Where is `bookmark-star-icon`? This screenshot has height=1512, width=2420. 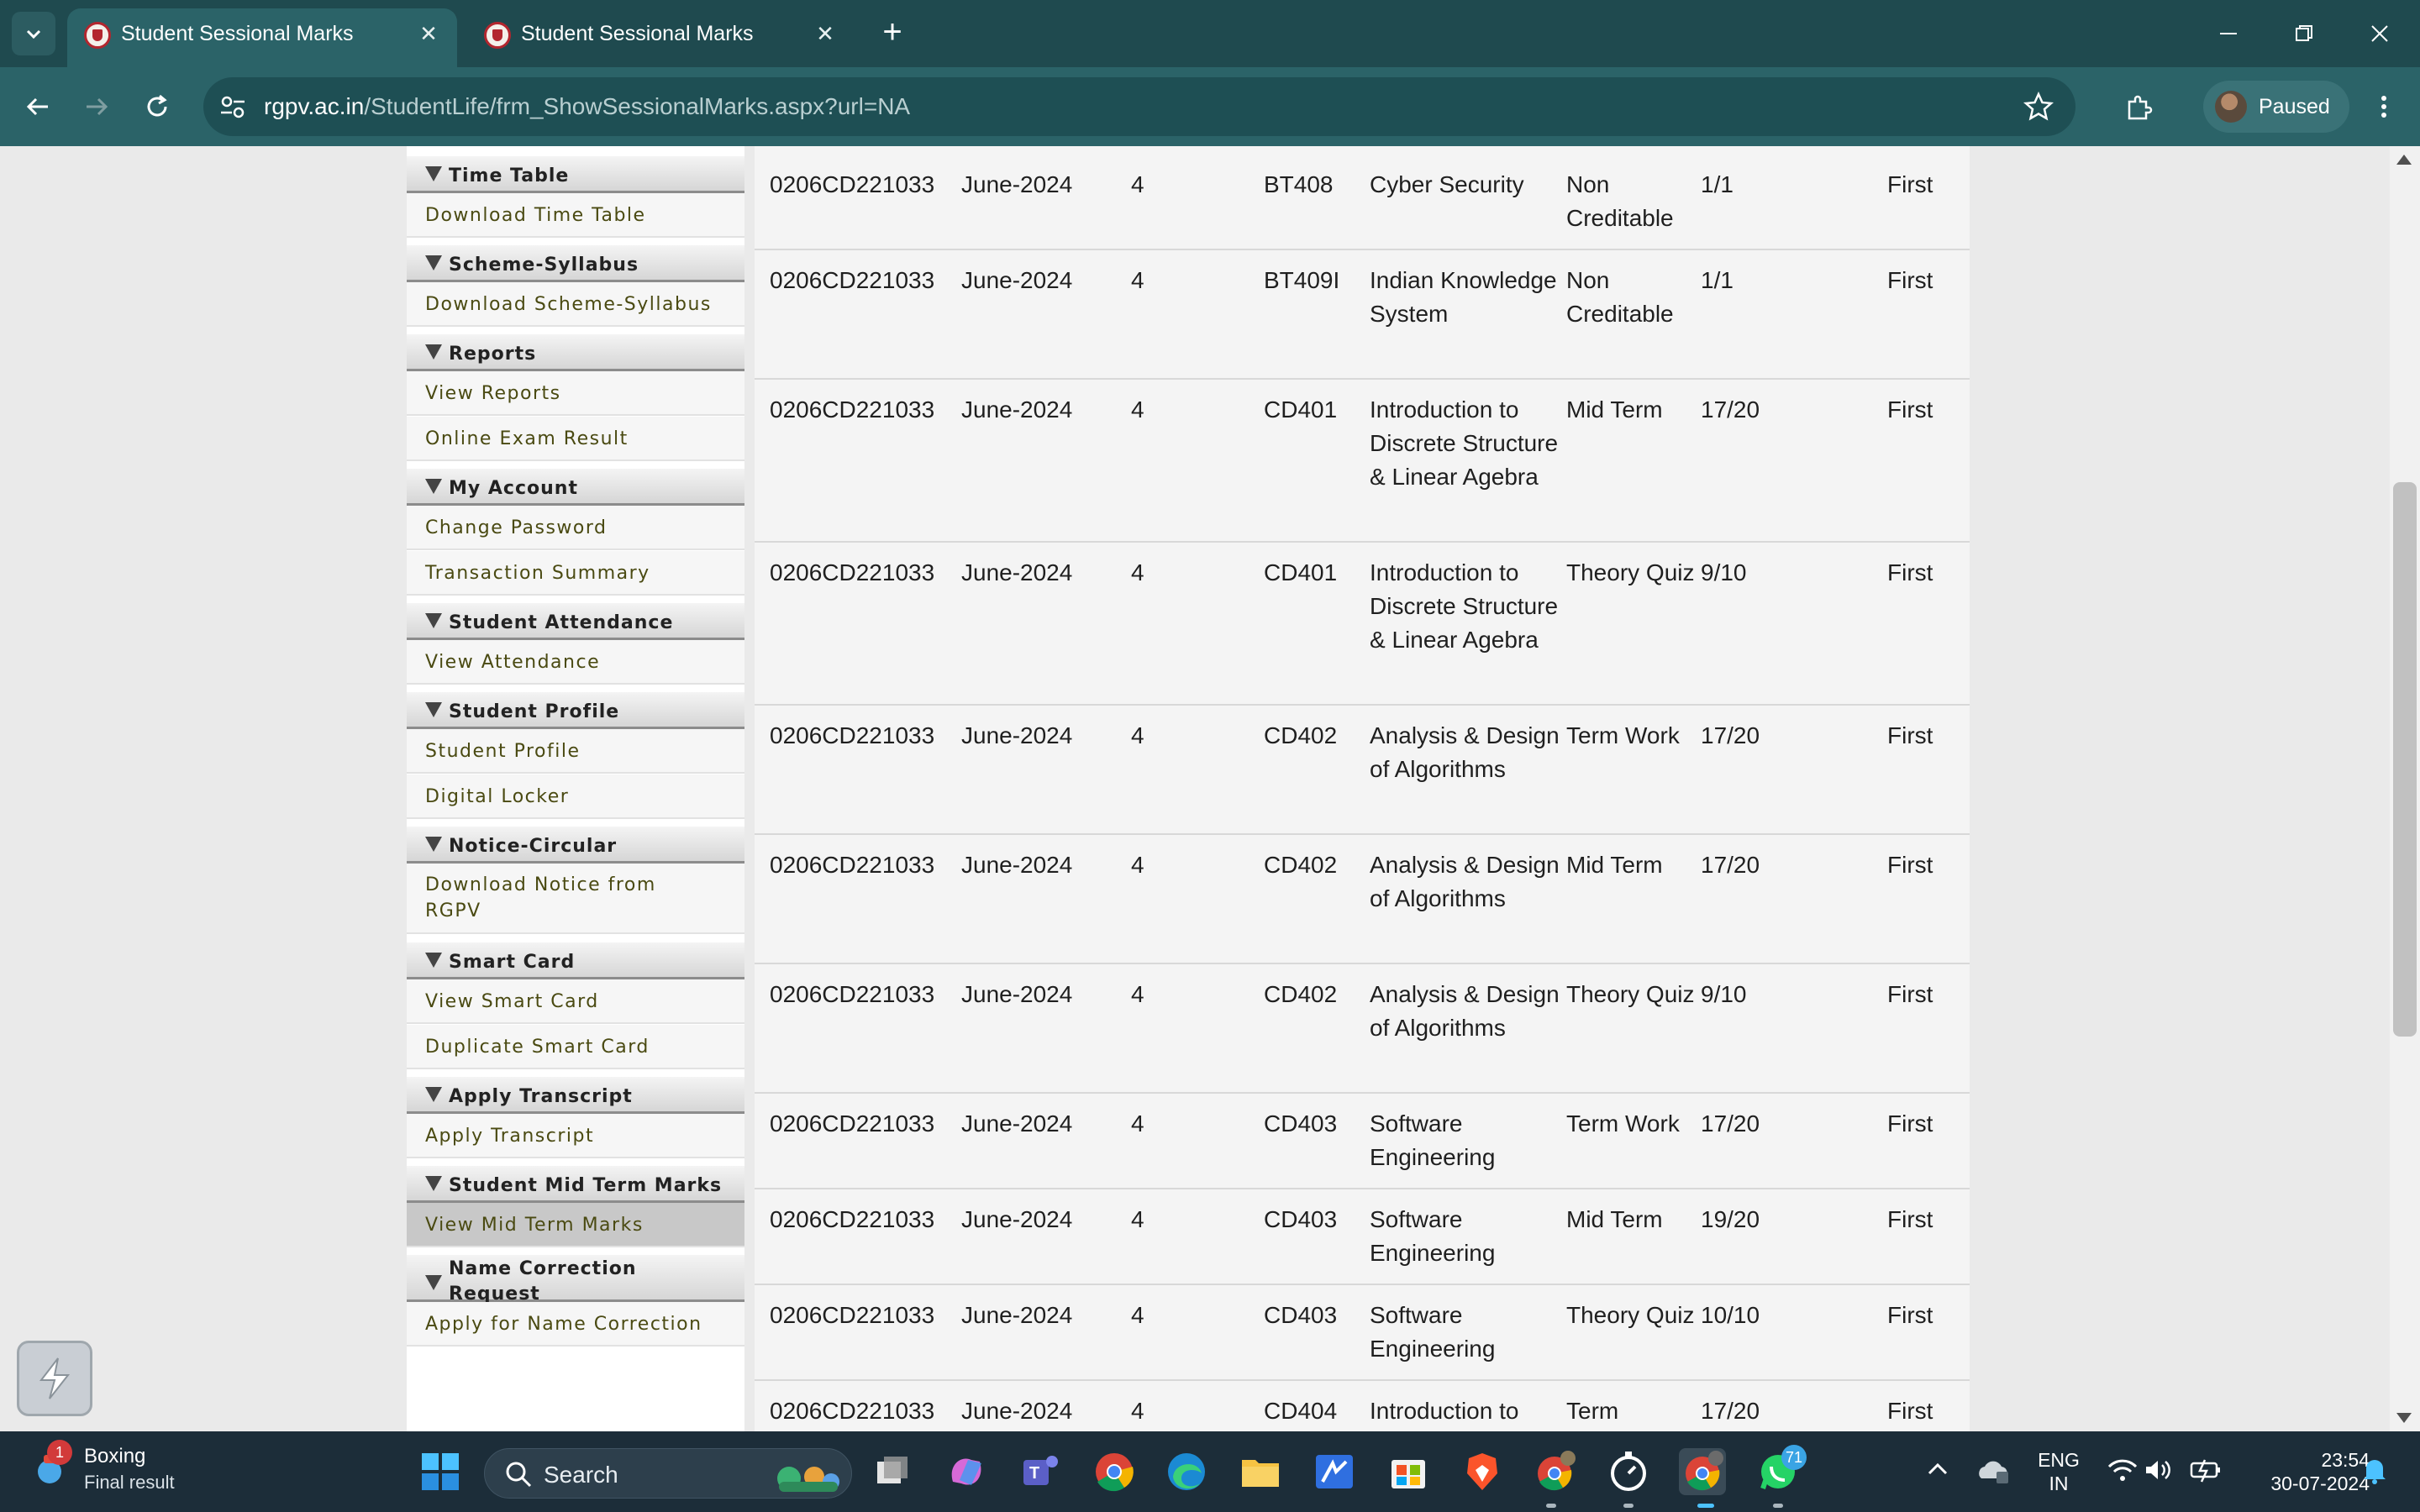
bookmark-star-icon is located at coordinates (2039, 107).